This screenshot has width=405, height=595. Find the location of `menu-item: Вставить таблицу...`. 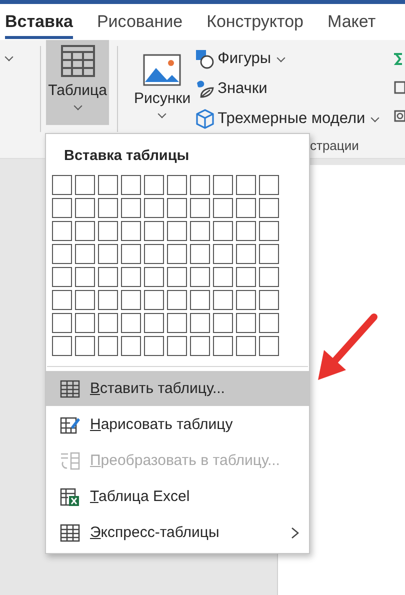

menu-item: Вставить таблицу... is located at coordinates (177, 388).